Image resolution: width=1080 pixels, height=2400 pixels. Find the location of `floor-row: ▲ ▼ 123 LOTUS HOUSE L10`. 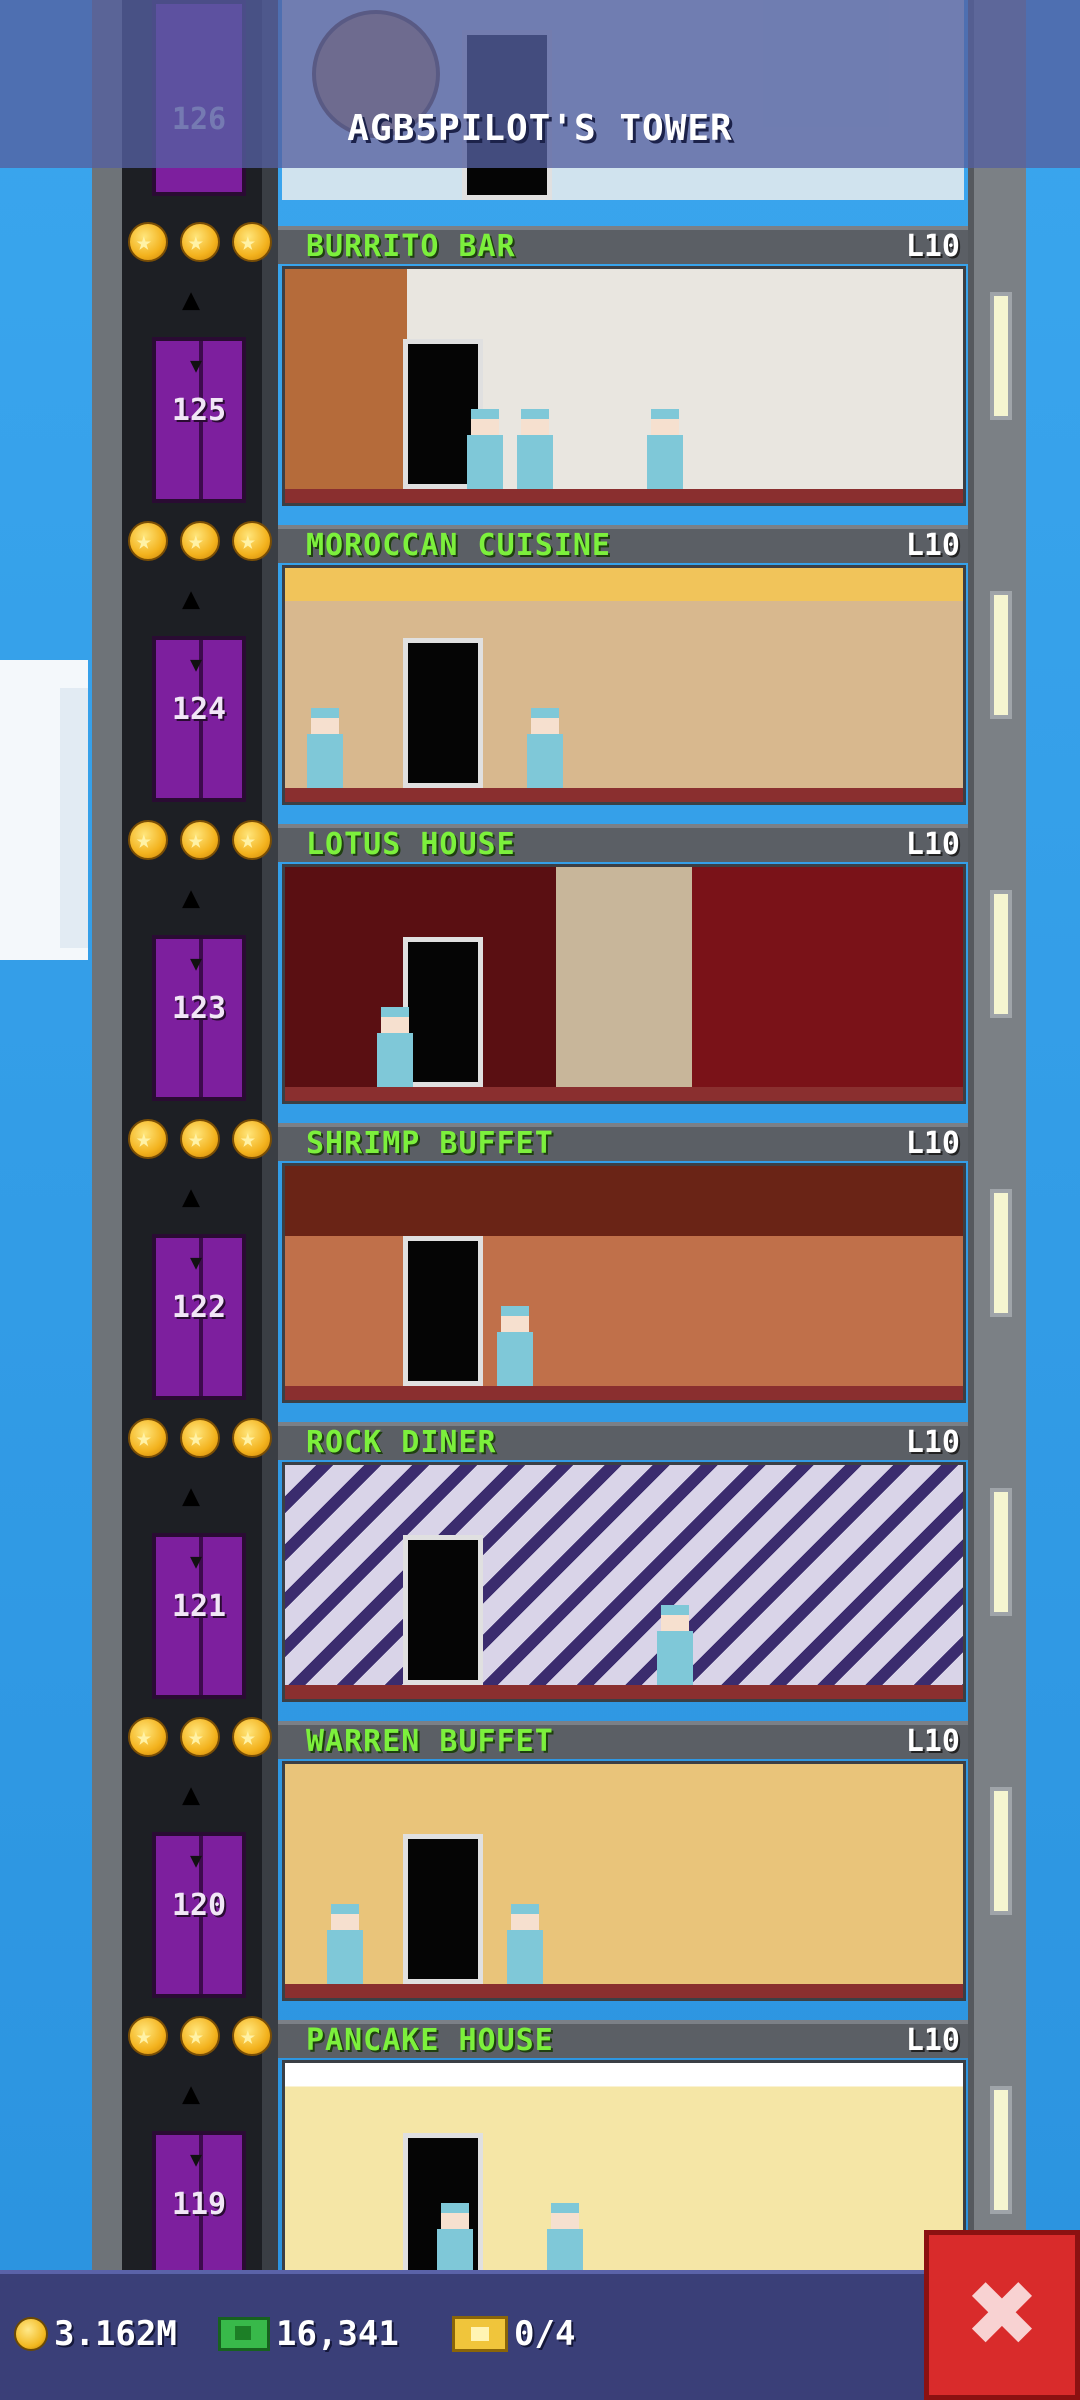

floor-row: ▲ ▼ 123 LOTUS HOUSE L10 is located at coordinates (545, 959).